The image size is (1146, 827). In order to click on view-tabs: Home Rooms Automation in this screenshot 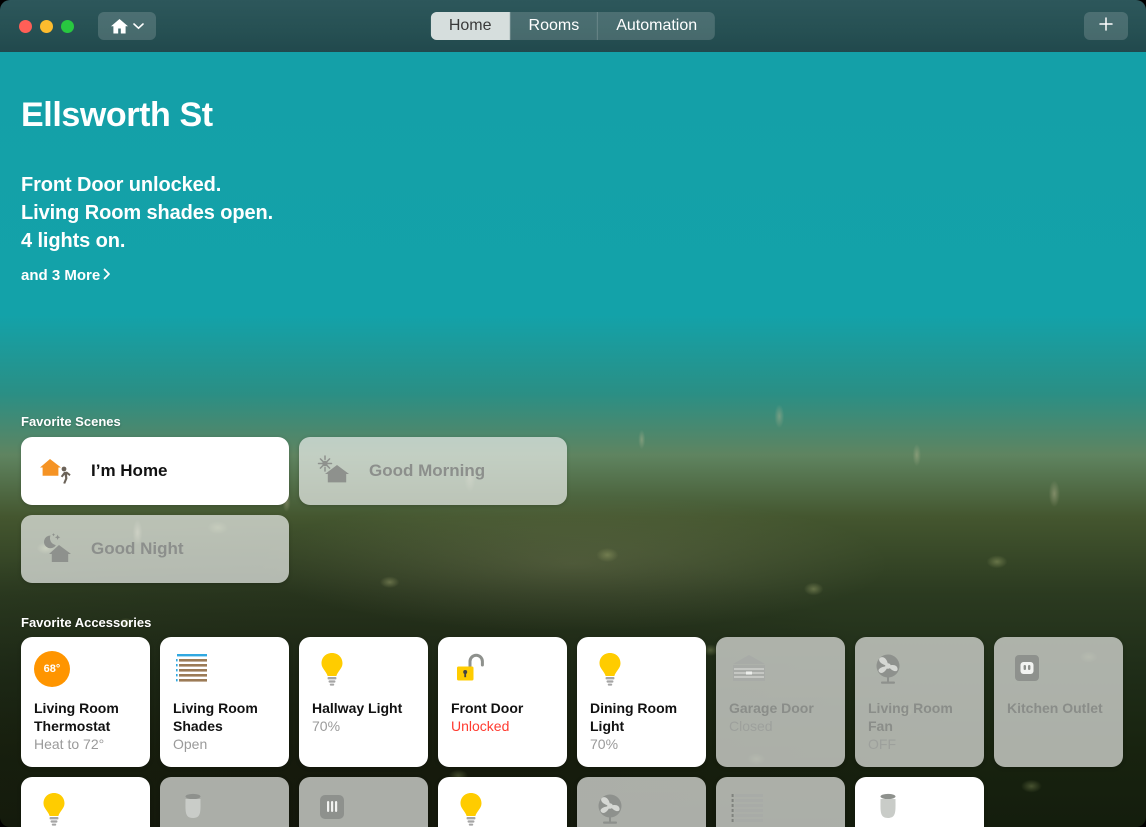, I will do `click(573, 26)`.